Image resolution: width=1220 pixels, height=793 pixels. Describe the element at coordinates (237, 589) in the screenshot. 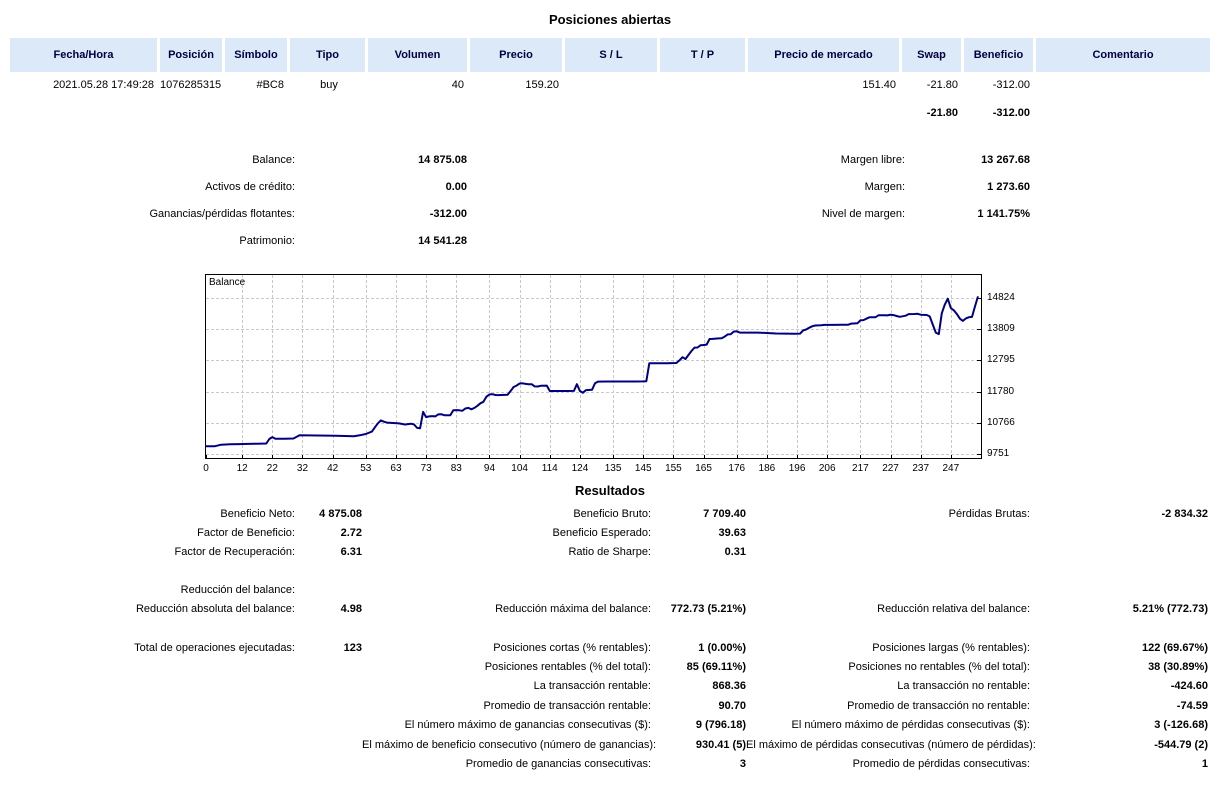

I see `result-label: Reducción del balance:` at that location.